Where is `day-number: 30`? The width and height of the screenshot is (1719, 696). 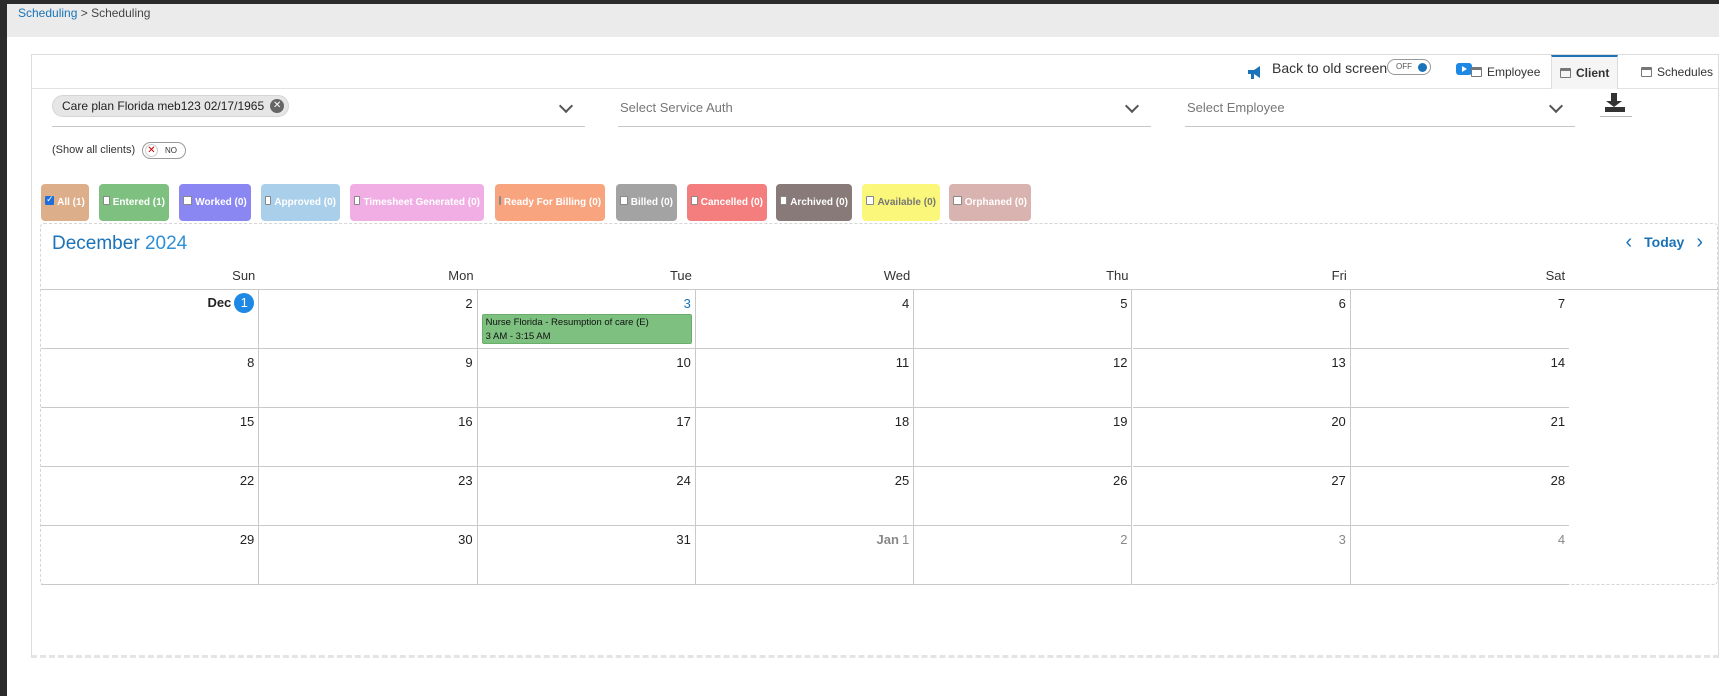
day-number: 30 is located at coordinates (465, 539).